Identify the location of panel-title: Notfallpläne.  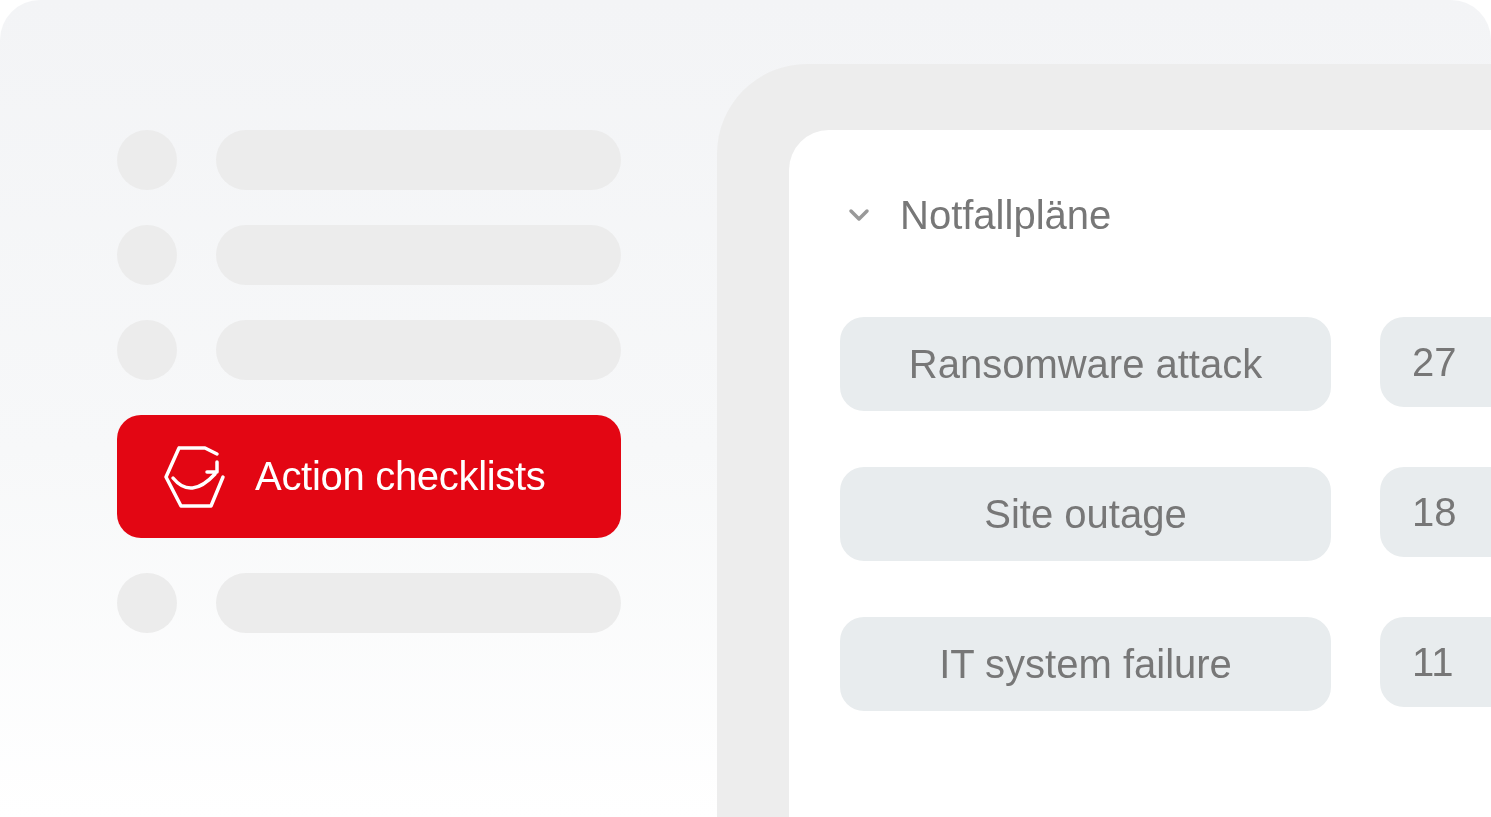
(1006, 215).